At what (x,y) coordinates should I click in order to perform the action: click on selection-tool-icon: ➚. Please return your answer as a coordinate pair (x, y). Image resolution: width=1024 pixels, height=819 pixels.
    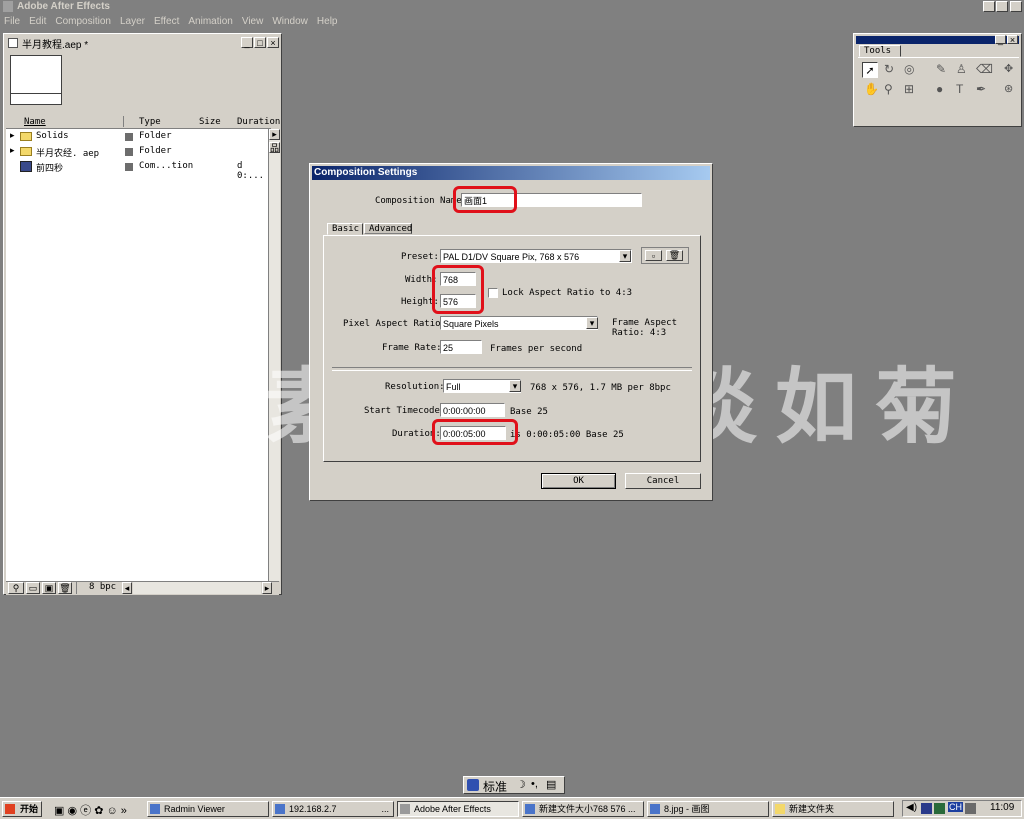
    Looking at the image, I should click on (870, 70).